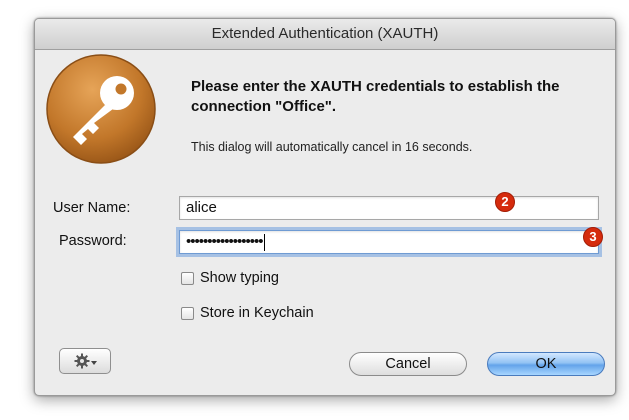 Image resolution: width=629 pixels, height=420 pixels. Describe the element at coordinates (239, 278) in the screenshot. I see `show-typing-label: Show typing` at that location.